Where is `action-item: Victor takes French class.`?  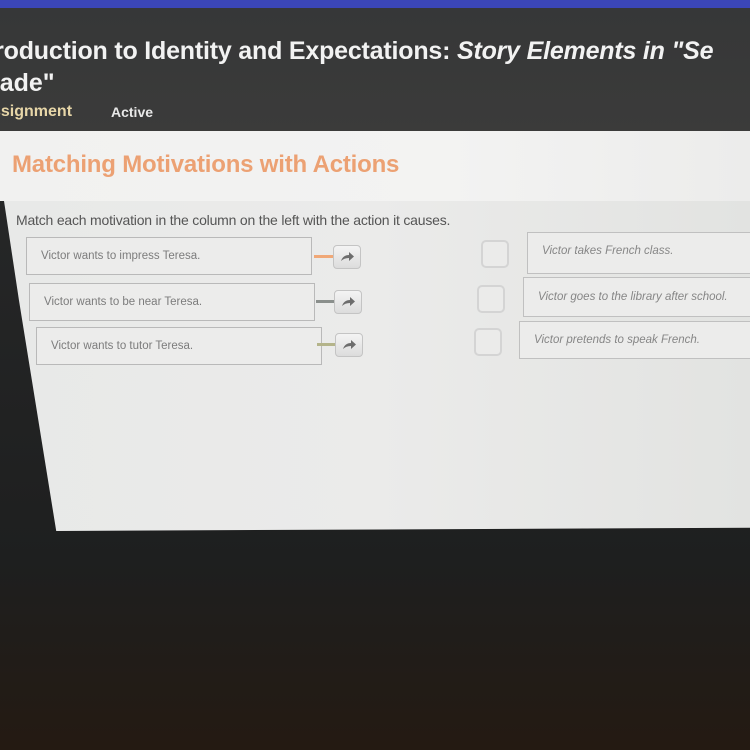 action-item: Victor takes French class. is located at coordinates (638, 253).